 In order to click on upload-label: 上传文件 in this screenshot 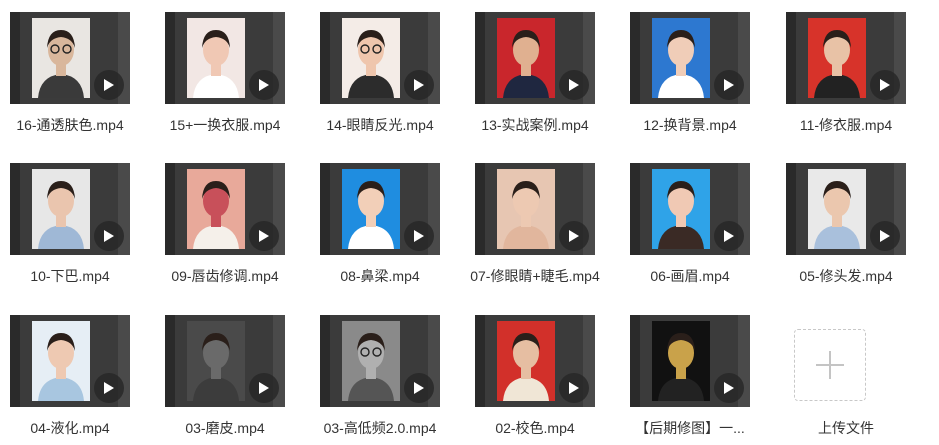, I will do `click(846, 428)`.